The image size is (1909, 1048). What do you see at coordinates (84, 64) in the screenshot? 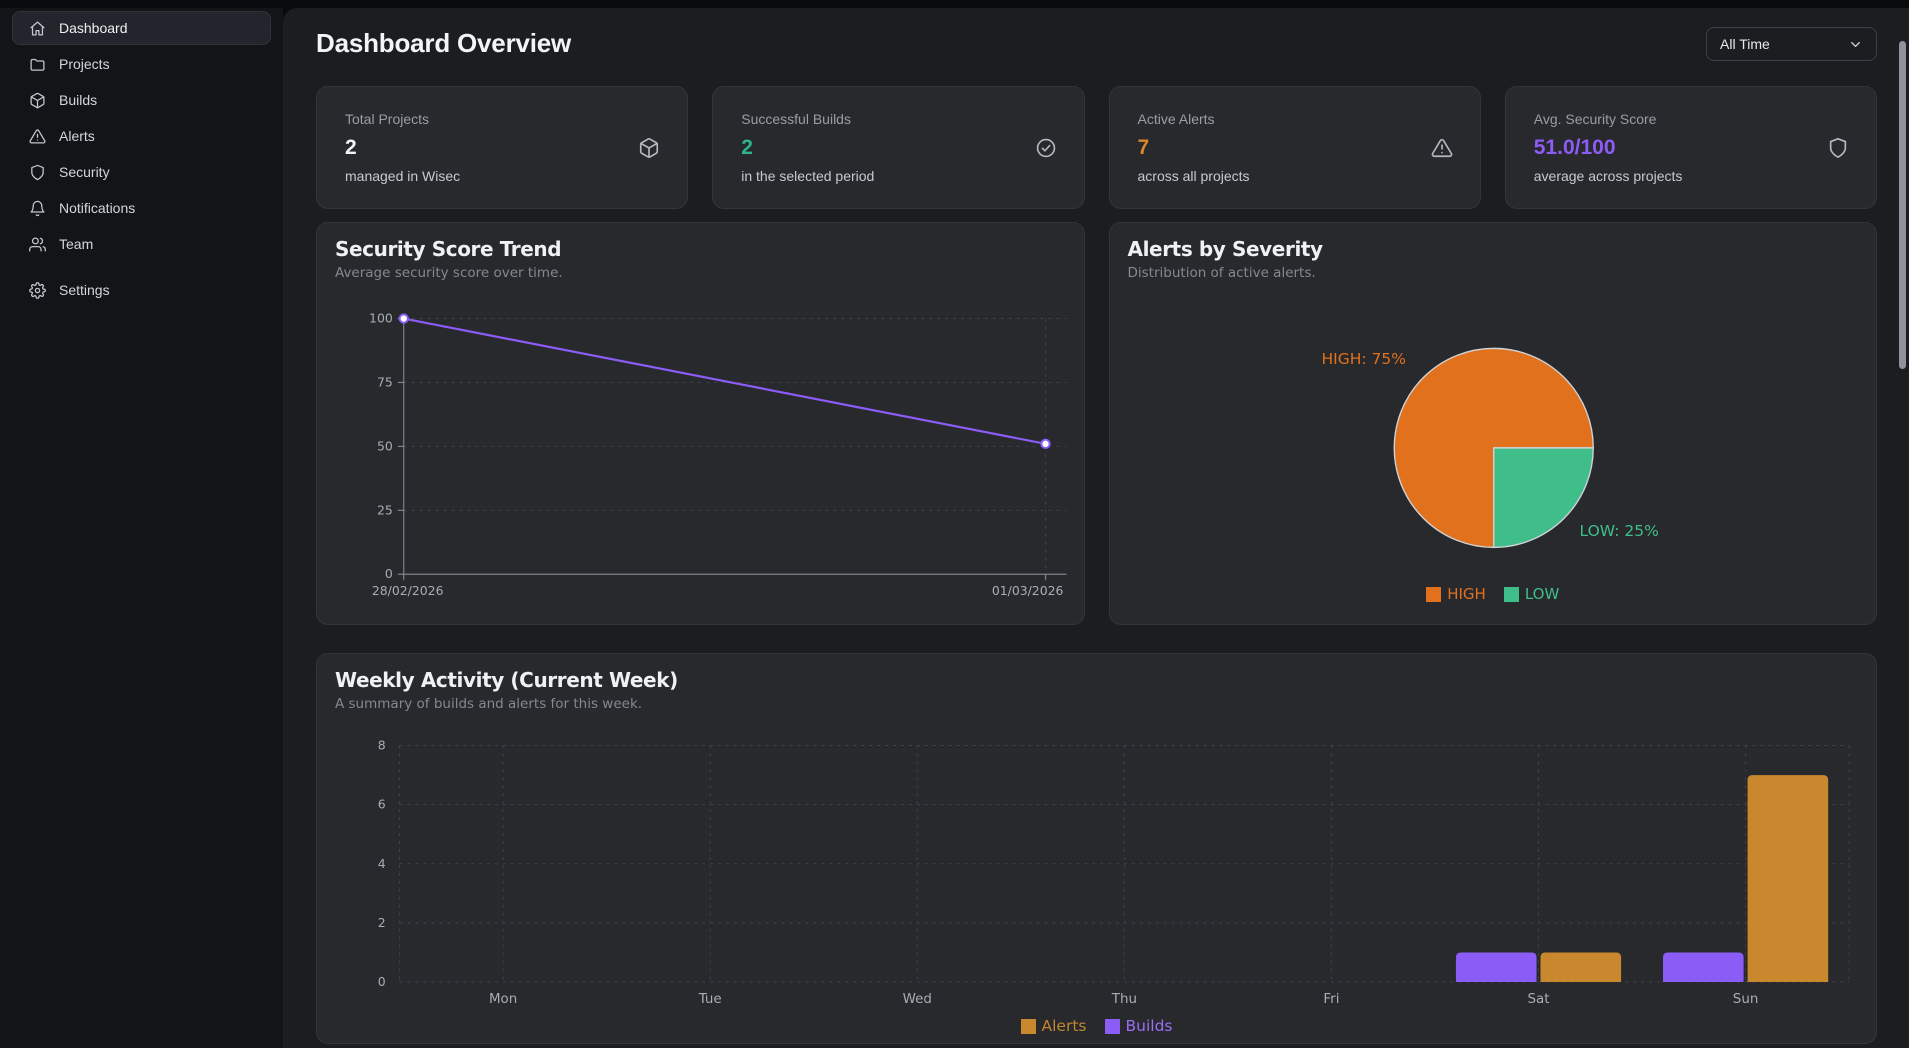
I see `sidebar-item-label: Projects` at bounding box center [84, 64].